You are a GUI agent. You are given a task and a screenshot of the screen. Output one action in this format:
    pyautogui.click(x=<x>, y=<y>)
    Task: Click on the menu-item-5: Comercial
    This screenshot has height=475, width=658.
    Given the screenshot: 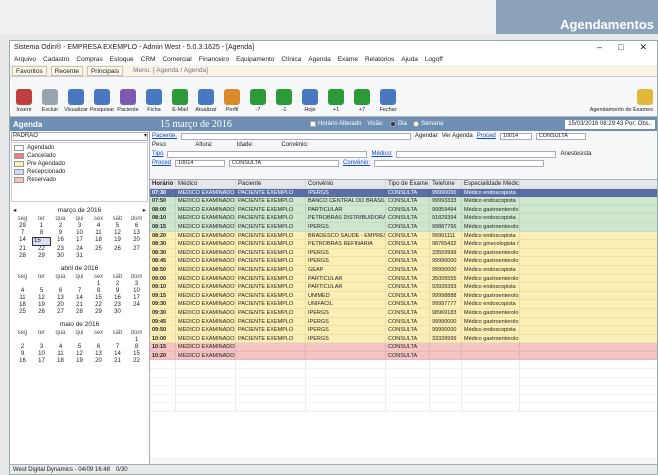 What is the action you would take?
    pyautogui.click(x=176, y=59)
    